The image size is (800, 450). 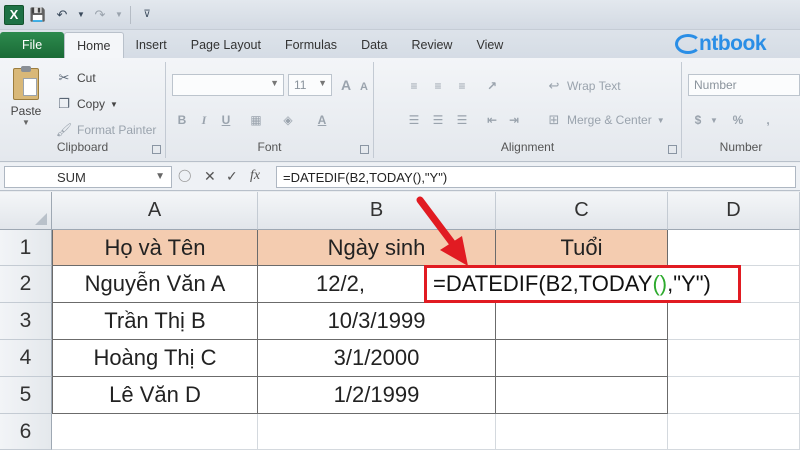 I want to click on cell-a6, so click(x=155, y=432).